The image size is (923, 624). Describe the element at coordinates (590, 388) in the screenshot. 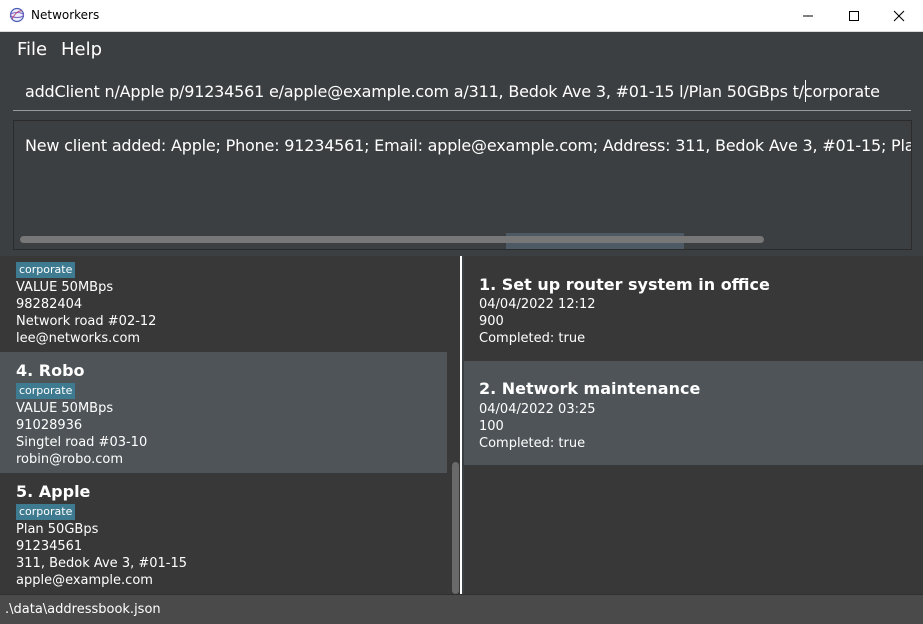

I see `task-title: 2. Network maintenance` at that location.